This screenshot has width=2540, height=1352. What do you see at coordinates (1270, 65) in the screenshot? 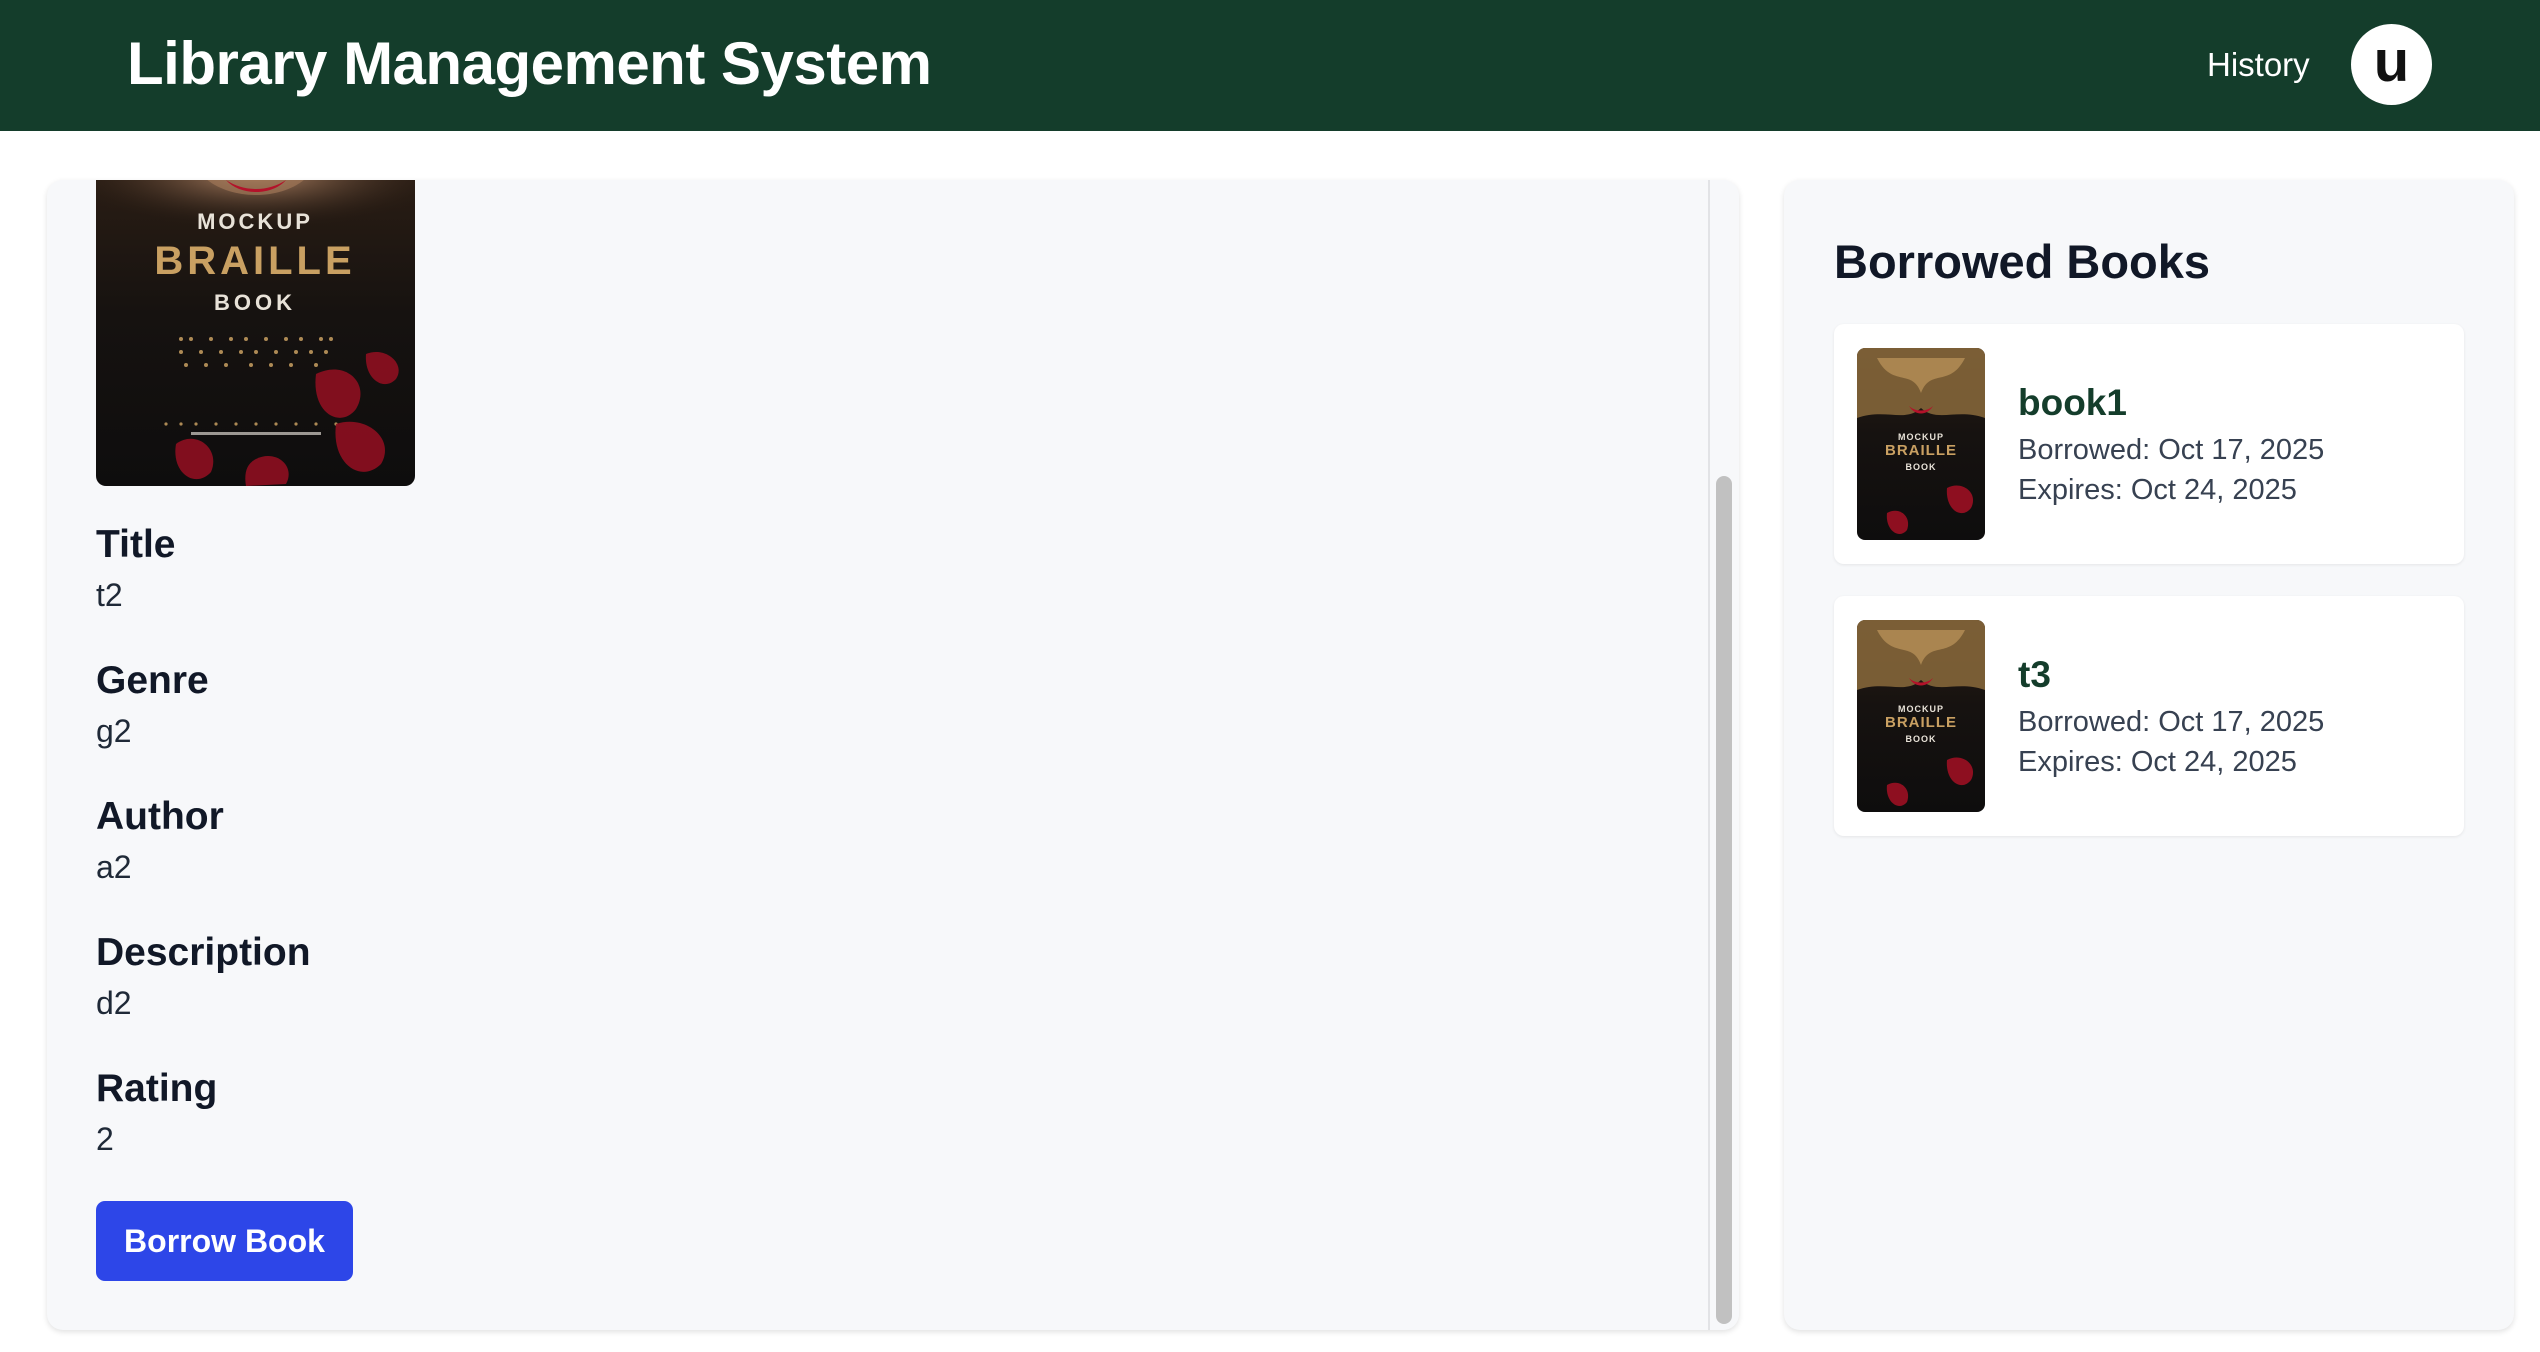
I see `app-header: Library Management System History u` at bounding box center [1270, 65].